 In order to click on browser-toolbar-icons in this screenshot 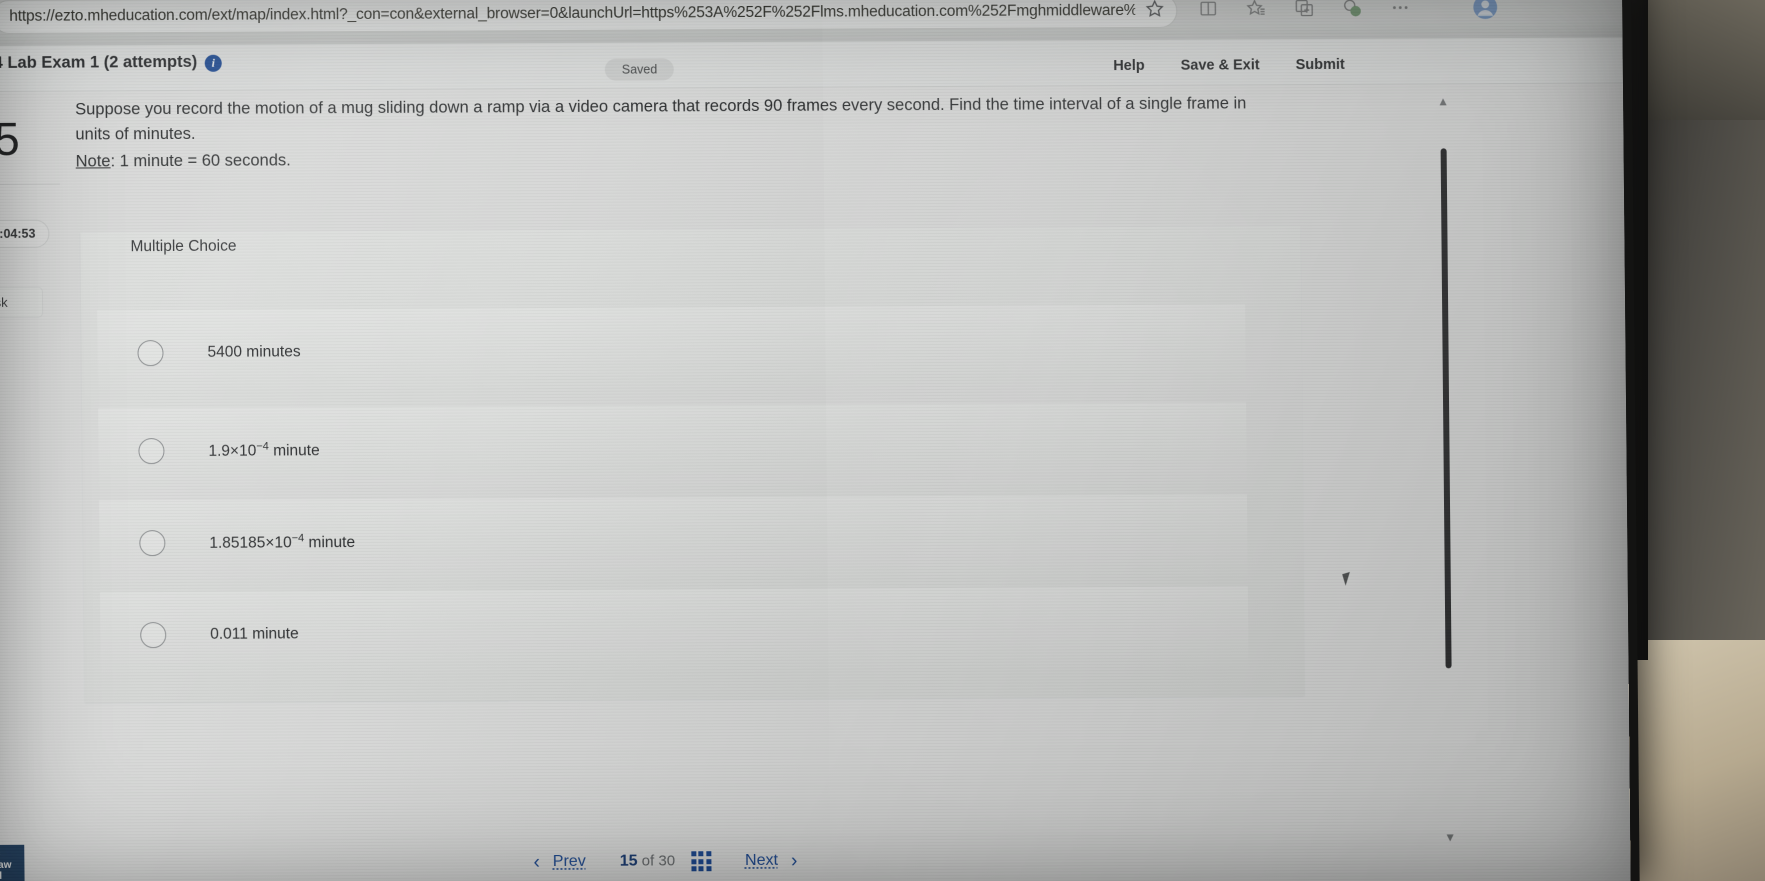, I will do `click(1348, 13)`.